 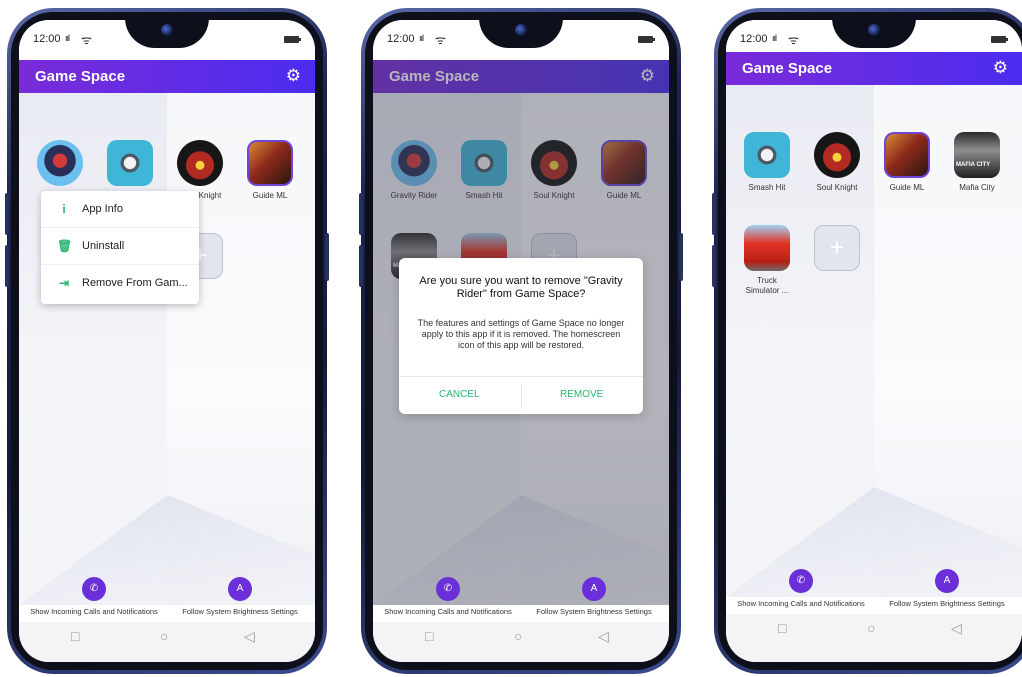 I want to click on remove-button: REMOVE, so click(x=581, y=394).